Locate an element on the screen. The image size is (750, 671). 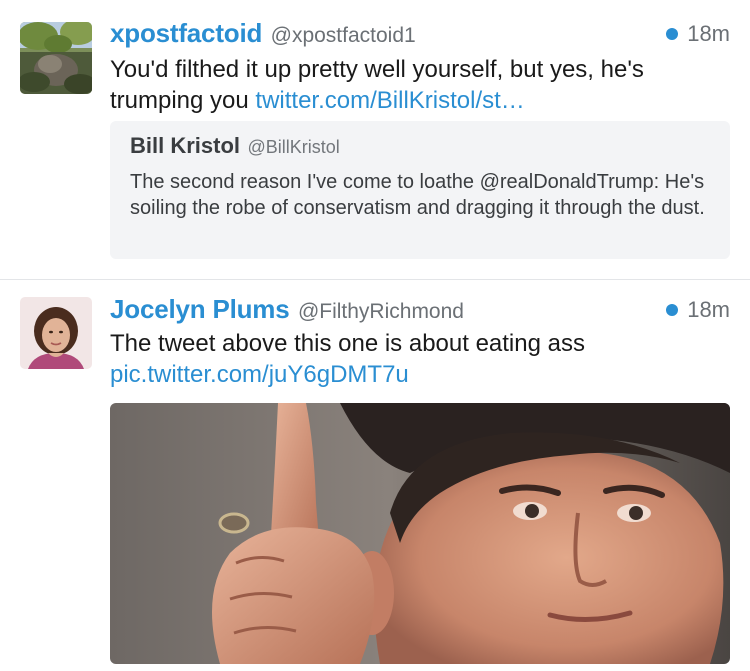
landscape-photo-avatar is located at coordinates (56, 58).